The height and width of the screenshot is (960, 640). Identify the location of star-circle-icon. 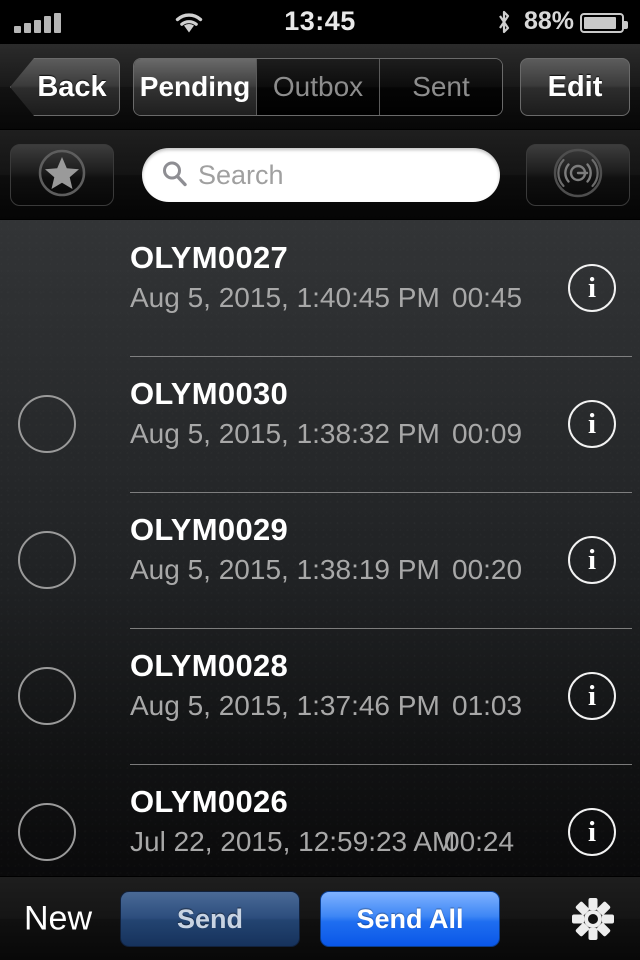
(62, 175).